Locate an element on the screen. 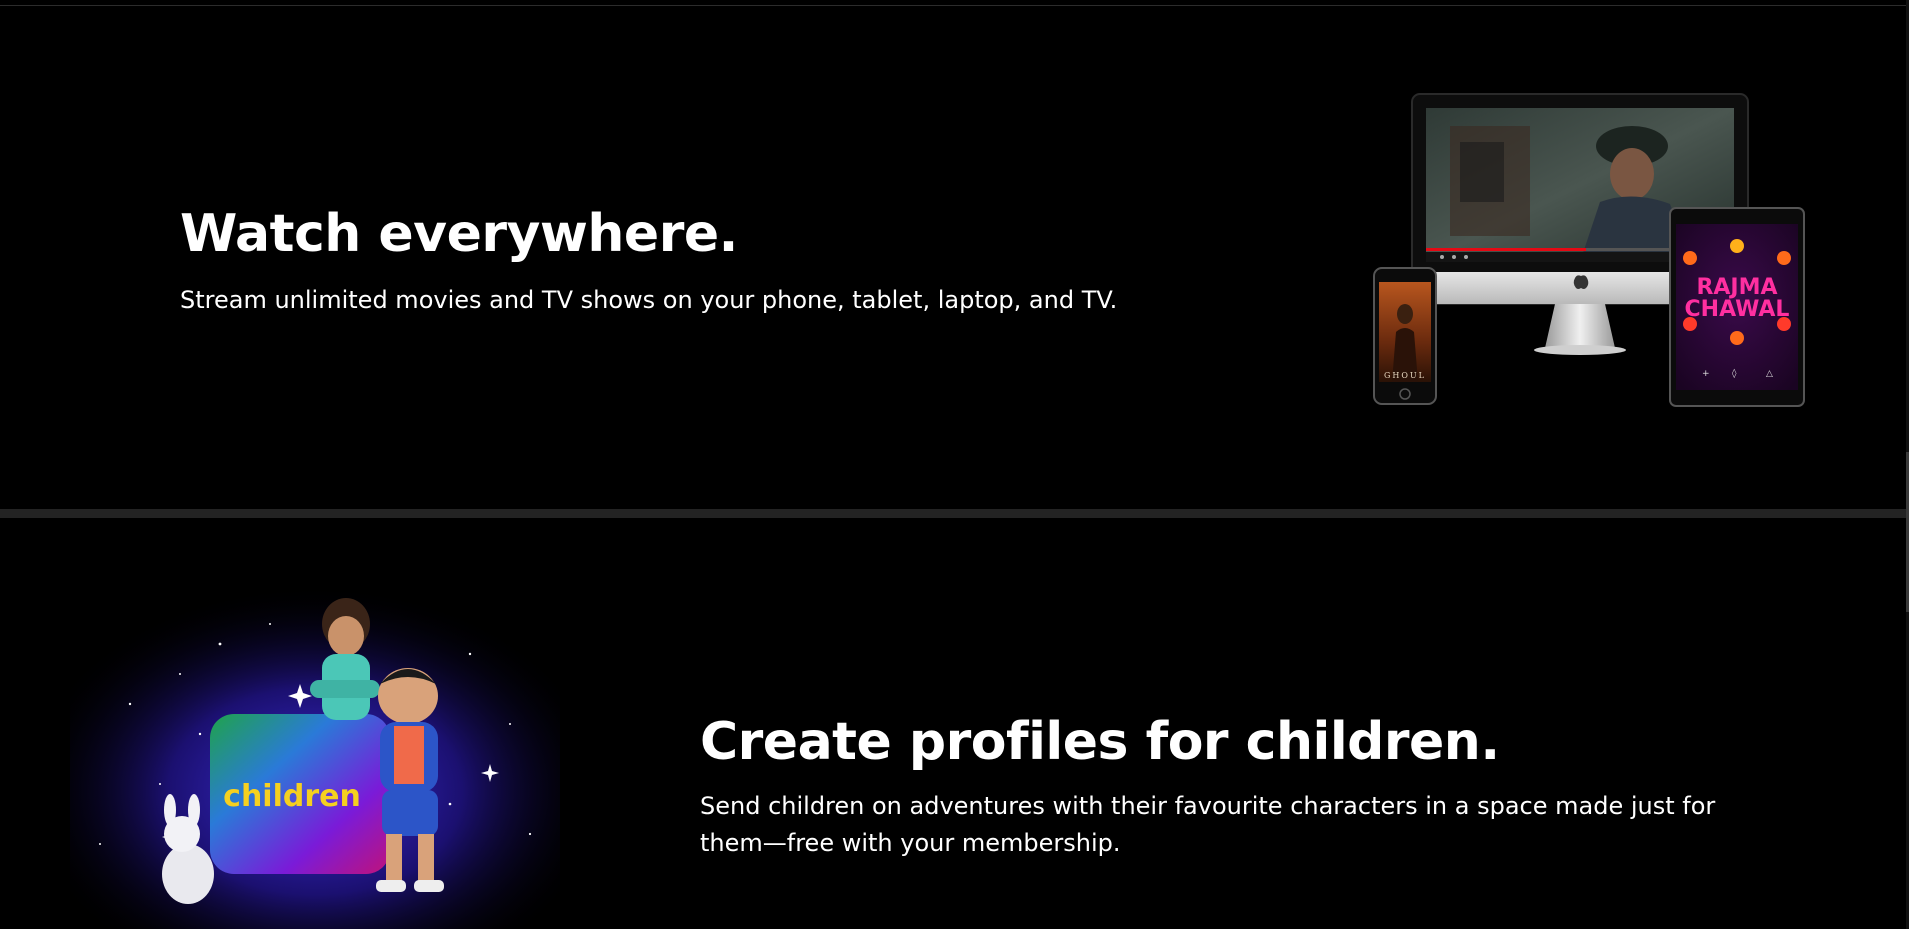 This screenshot has width=1909, height=929. devices-illustration: RAJMA CHAWAL + ◊ △ GHOUL is located at coordinates (1589, 250).